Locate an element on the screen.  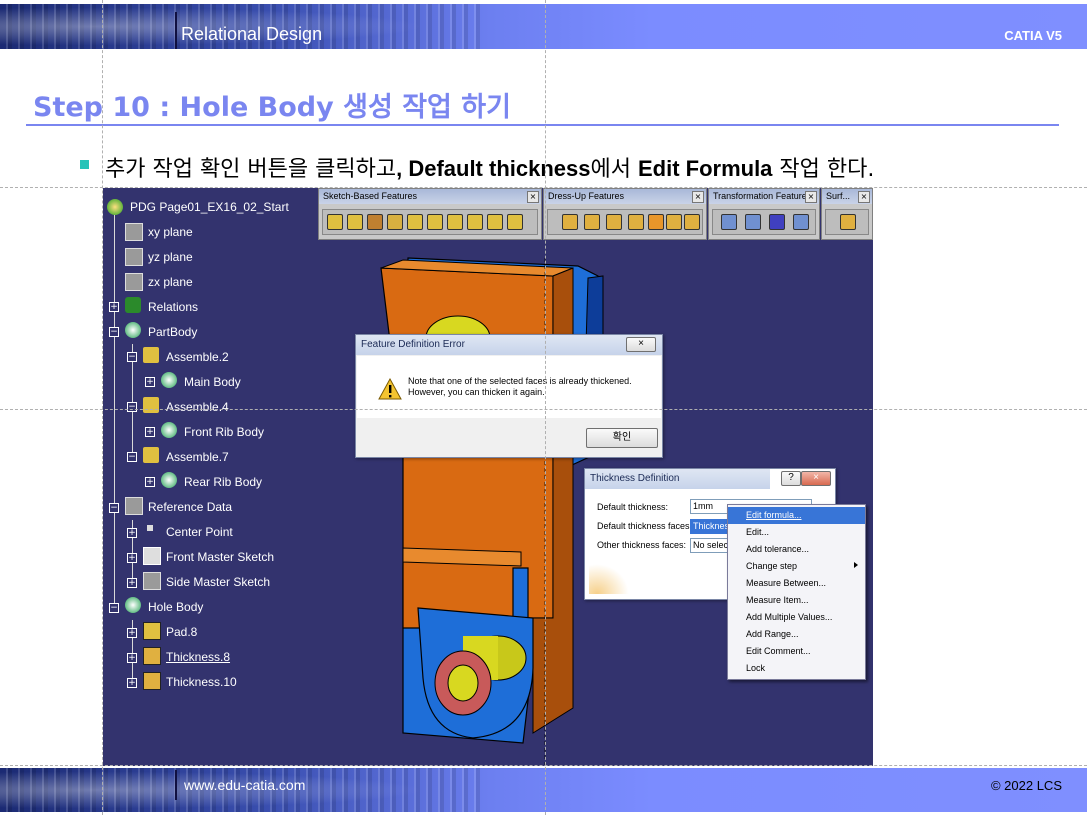
tree-item-pad-8: Pad.8 is located at coordinates (181, 632).